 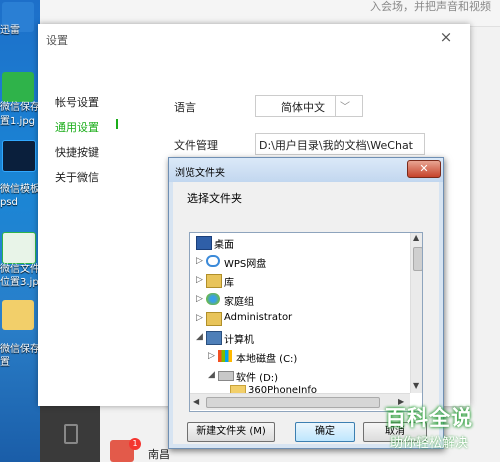 What do you see at coordinates (224, 245) in the screenshot?
I see `tree-item-label: 桌面` at bounding box center [224, 245].